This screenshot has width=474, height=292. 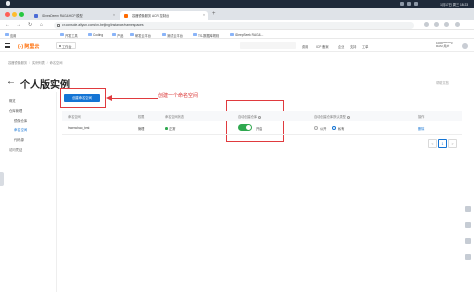 I want to click on more-icon, so click(x=457, y=24).